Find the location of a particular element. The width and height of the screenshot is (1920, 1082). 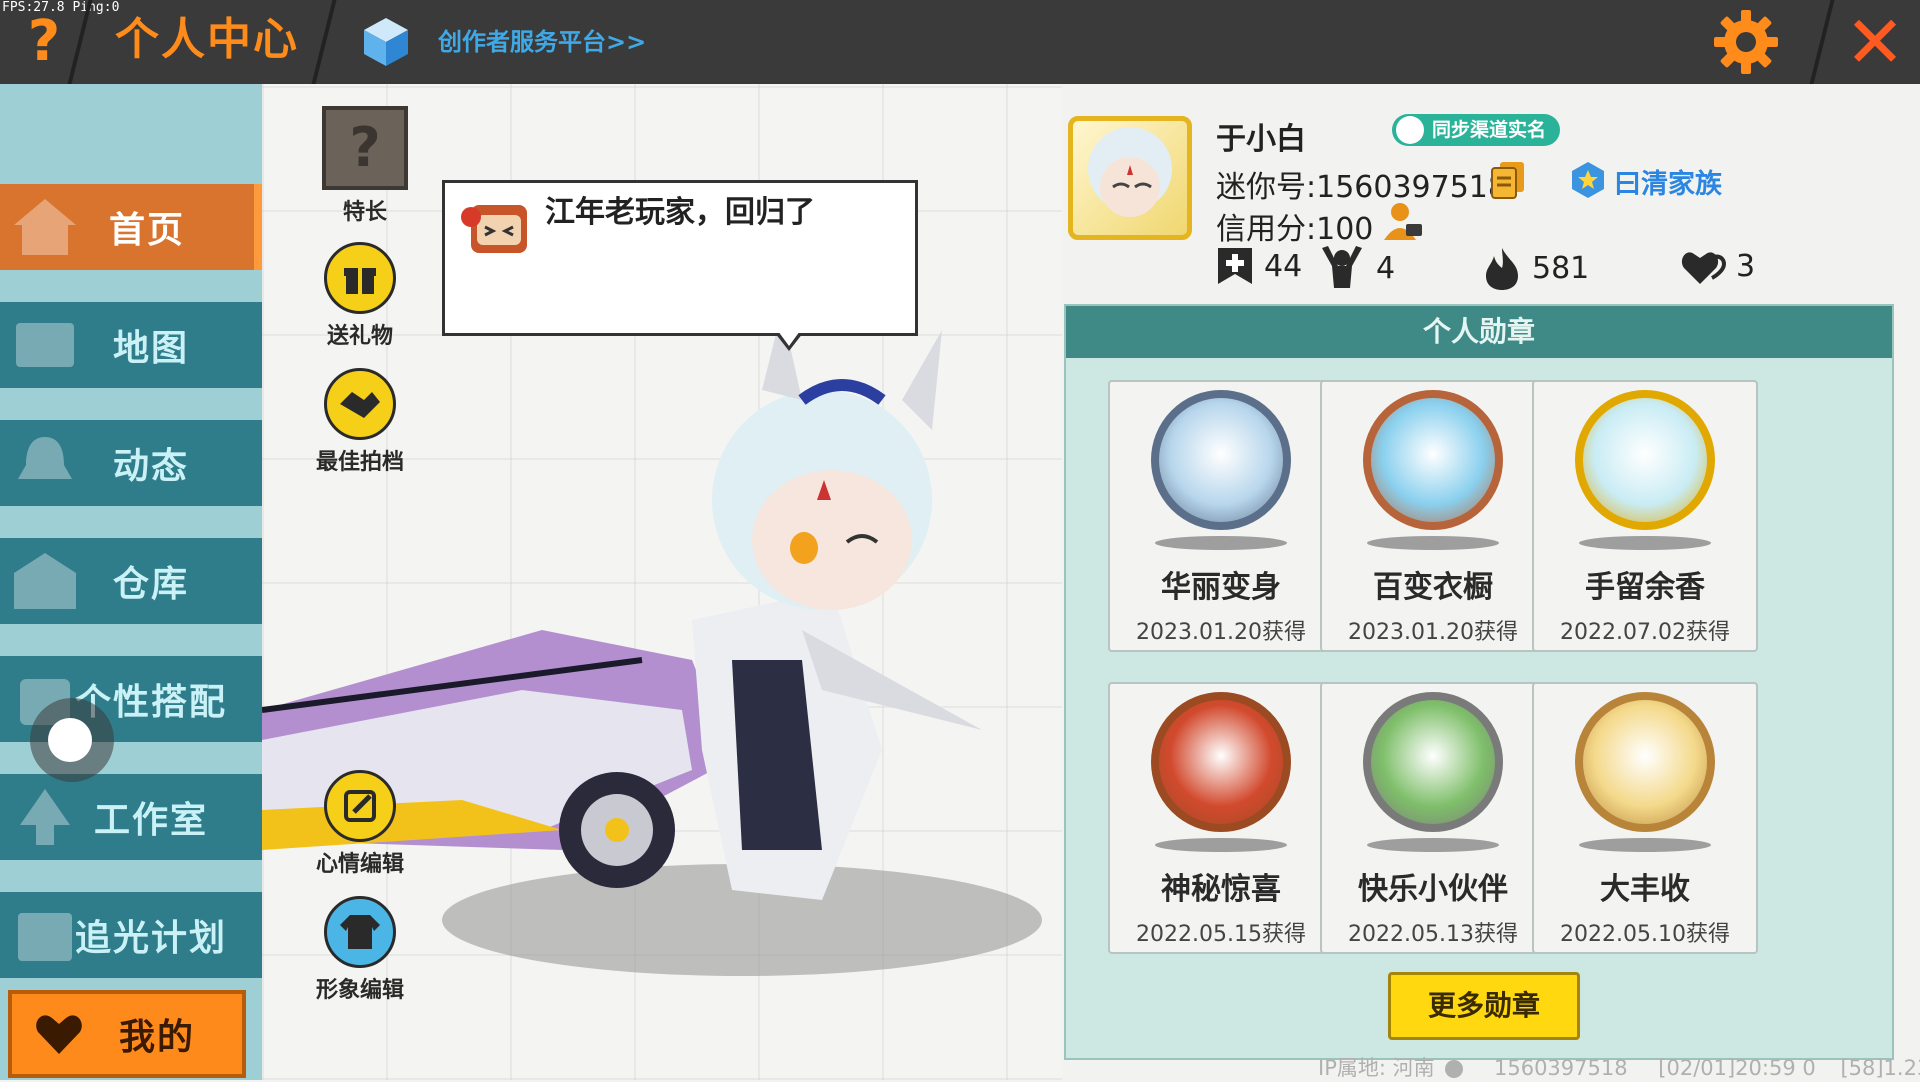

sidebar-item-light-plan: 追光计划 is located at coordinates (131, 935).